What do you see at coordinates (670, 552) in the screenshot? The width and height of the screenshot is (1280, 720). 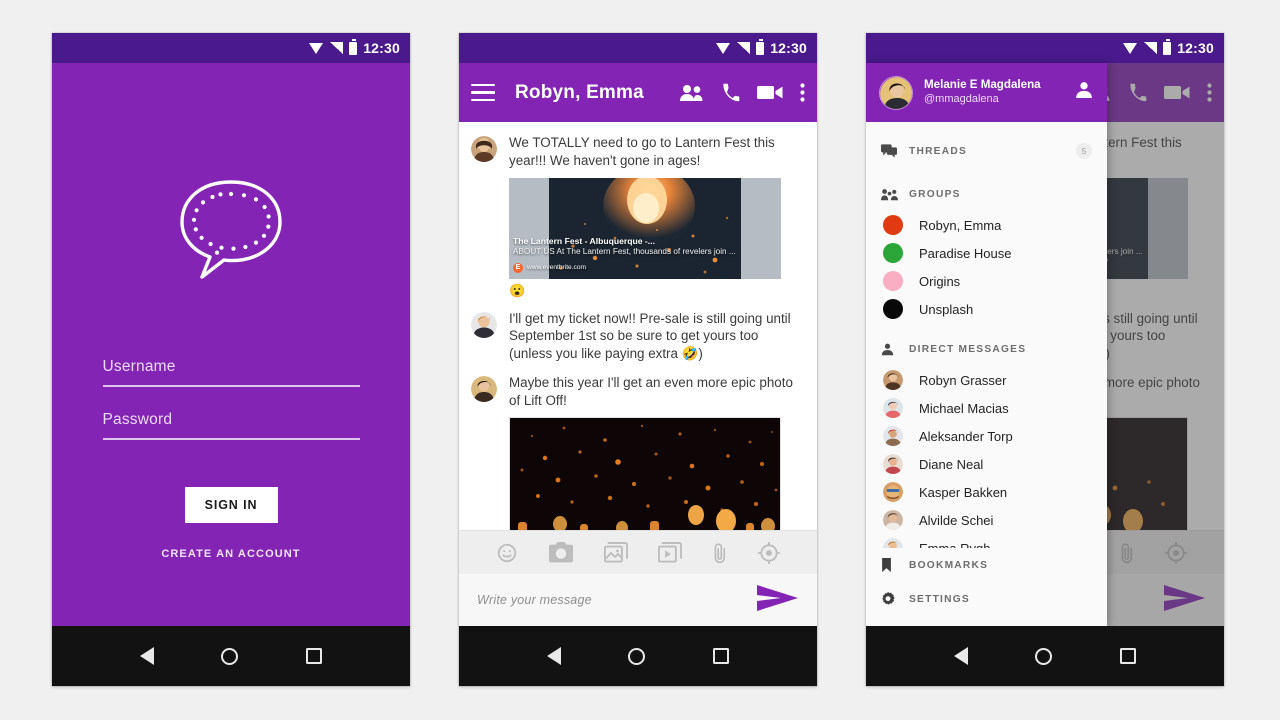 I see `video-library-icon` at bounding box center [670, 552].